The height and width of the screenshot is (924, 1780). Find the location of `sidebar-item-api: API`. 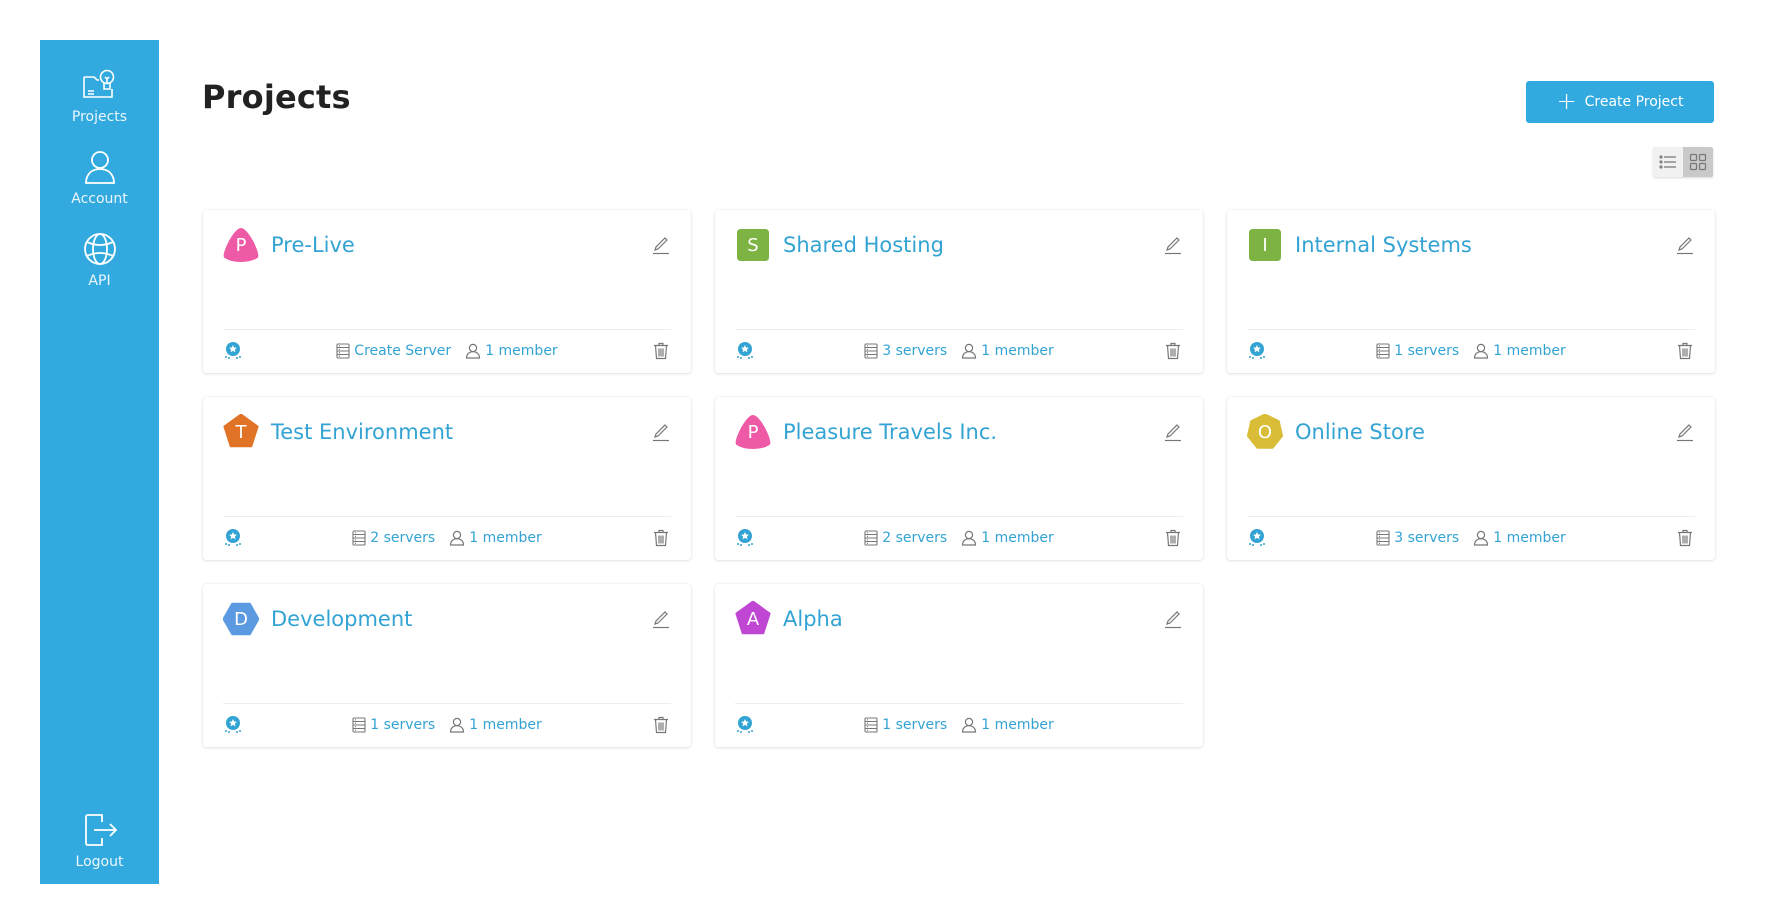

sidebar-item-api: API is located at coordinates (99, 259).